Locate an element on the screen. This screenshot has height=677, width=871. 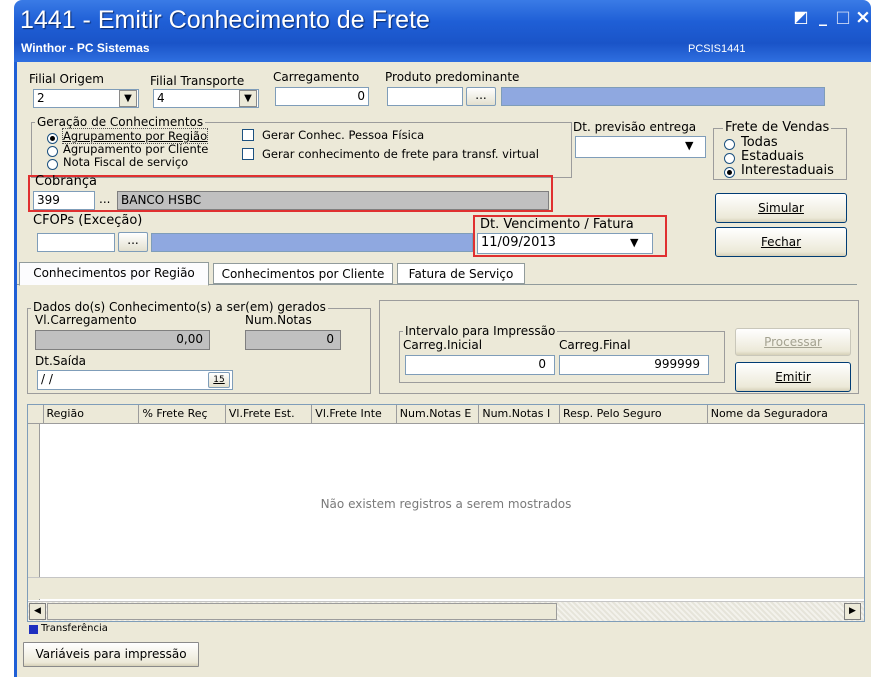
col-vl-frete-inte: Vl.Frete Inte is located at coordinates (354, 414).